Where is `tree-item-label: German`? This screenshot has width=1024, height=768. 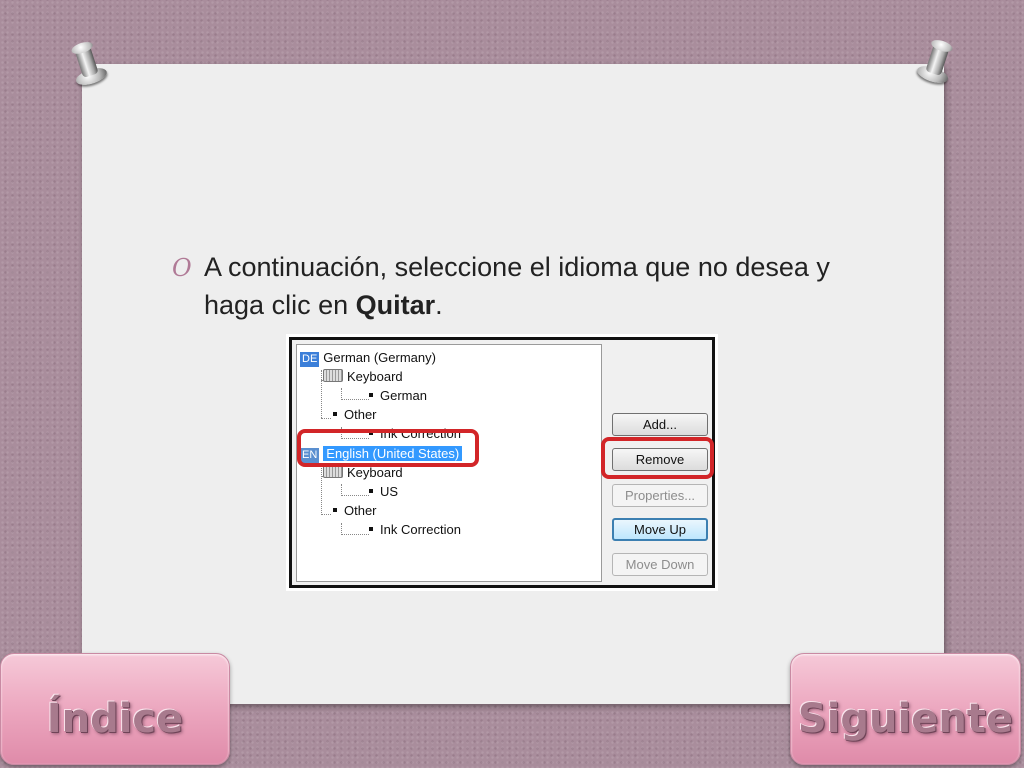
tree-item-label: German is located at coordinates (403, 395).